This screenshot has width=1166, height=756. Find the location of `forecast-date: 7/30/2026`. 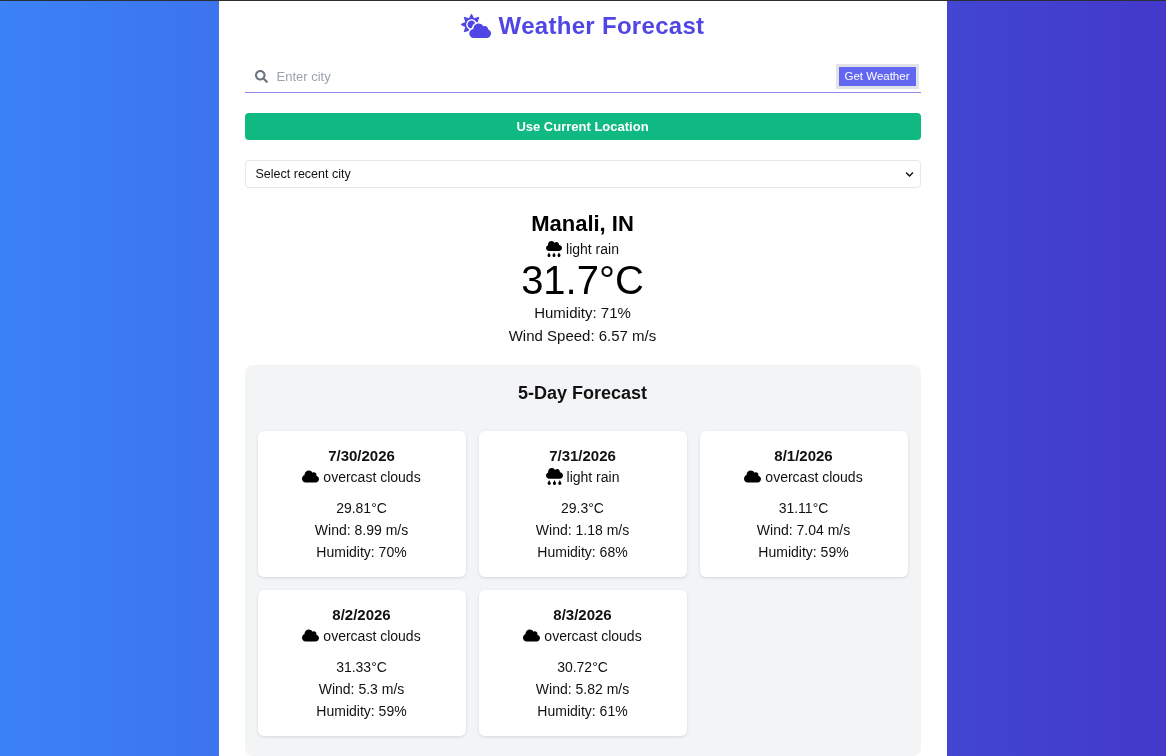

forecast-date: 7/30/2026 is located at coordinates (361, 456).